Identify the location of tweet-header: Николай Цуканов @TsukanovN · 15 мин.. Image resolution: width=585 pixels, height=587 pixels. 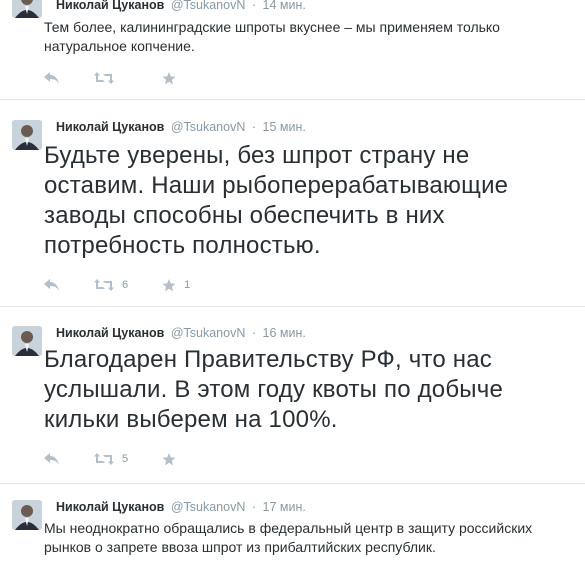
(181, 127).